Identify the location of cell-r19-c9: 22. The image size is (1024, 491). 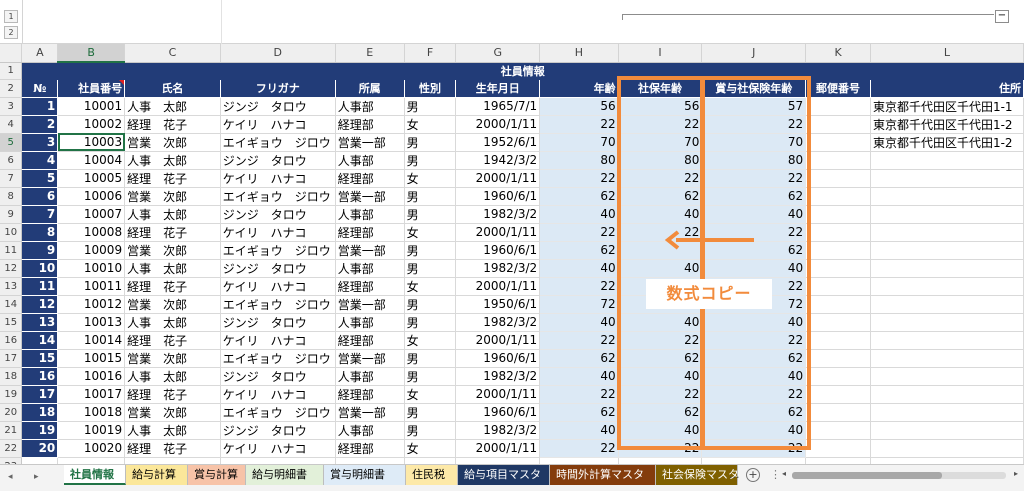
(754, 394).